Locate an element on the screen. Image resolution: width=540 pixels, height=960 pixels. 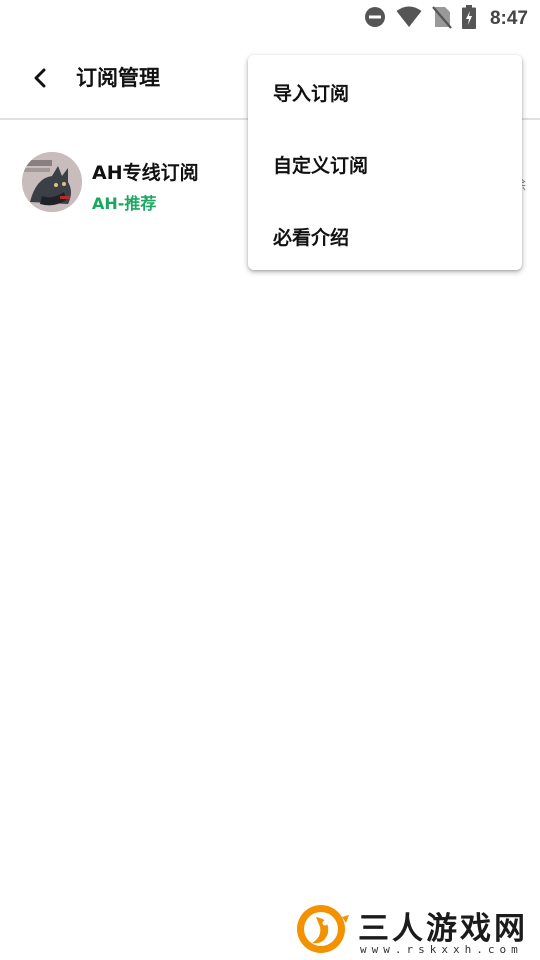
popup-menu: 导入订阅 自定义订阅 必看介绍 is located at coordinates (385, 162).